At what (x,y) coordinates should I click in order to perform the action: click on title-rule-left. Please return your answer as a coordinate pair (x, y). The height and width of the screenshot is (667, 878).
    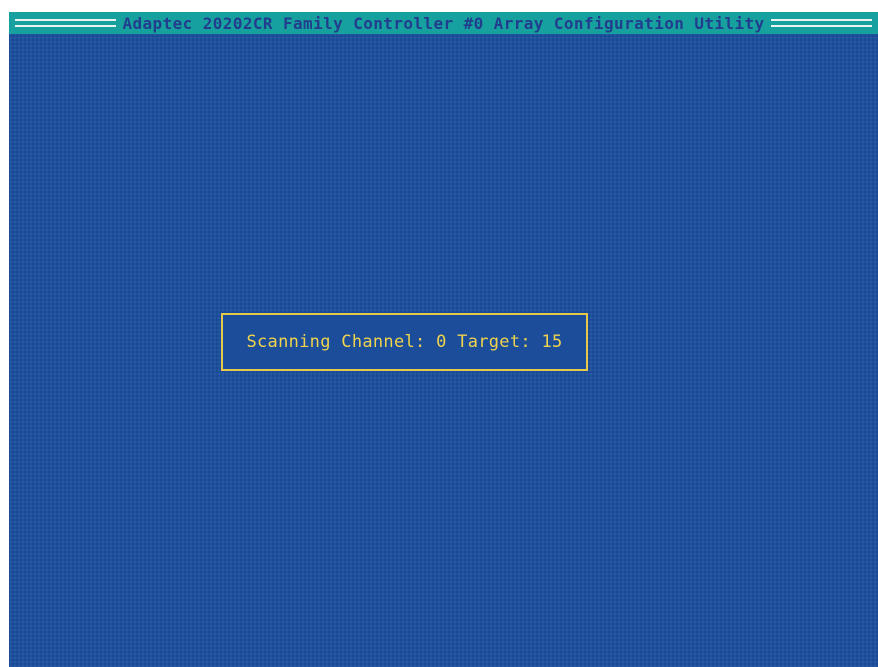
    Looking at the image, I should click on (66, 23).